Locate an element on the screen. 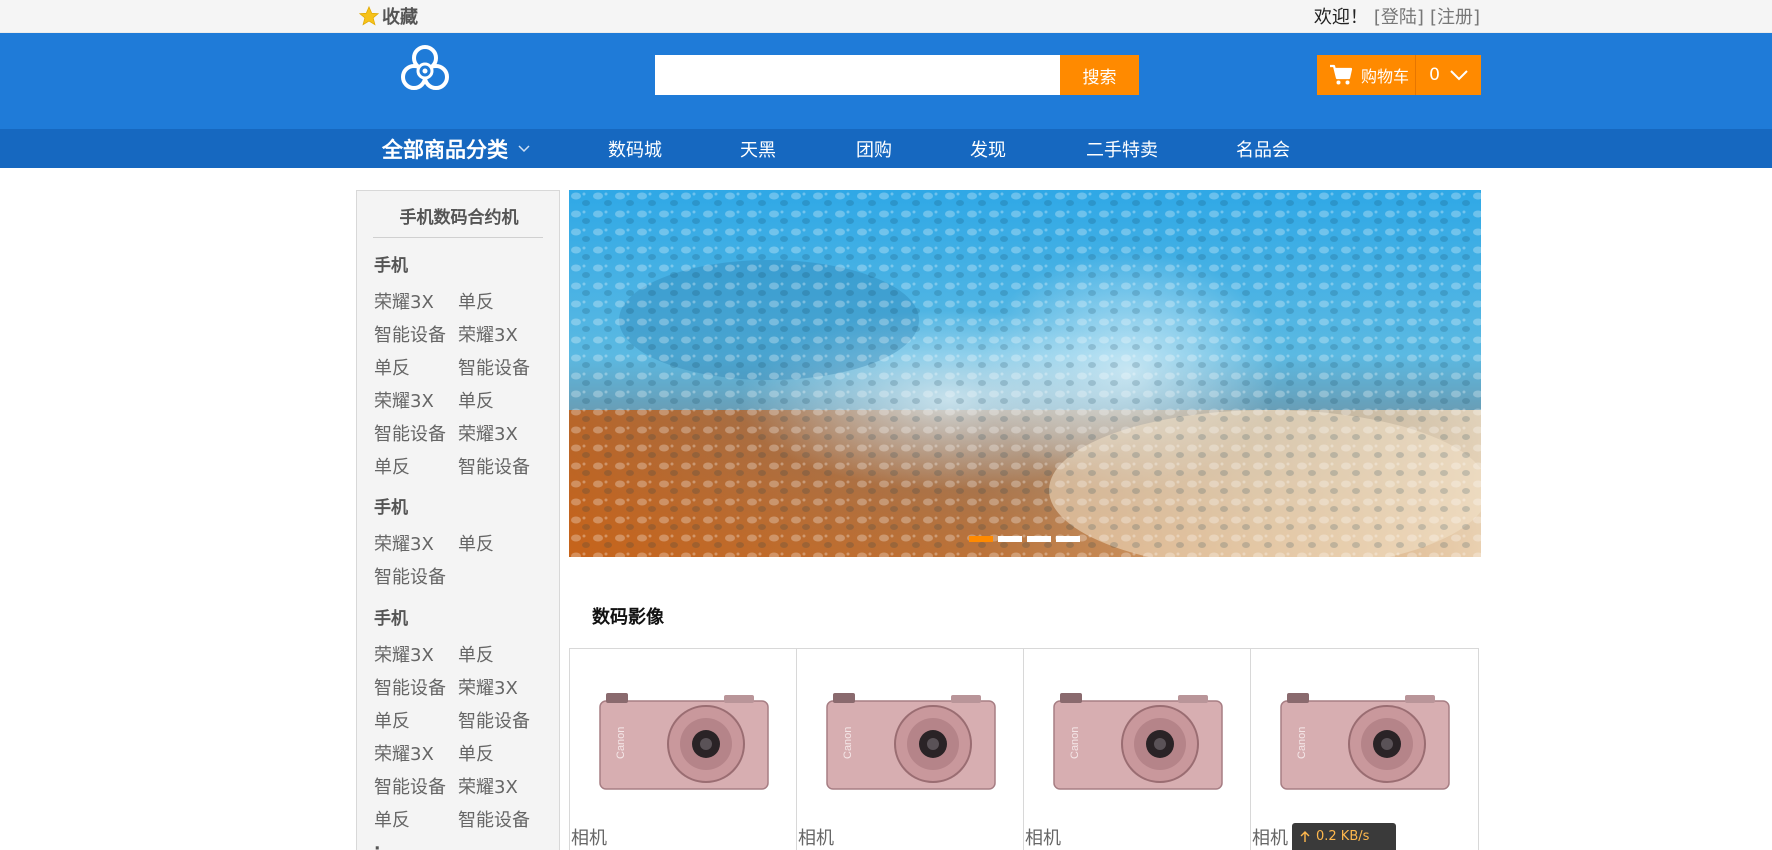 This screenshot has width=1772, height=850. main-nav: 全部商品分类 数码城 天黑 团购 发现 二手特卖 名品会 is located at coordinates (886, 148).